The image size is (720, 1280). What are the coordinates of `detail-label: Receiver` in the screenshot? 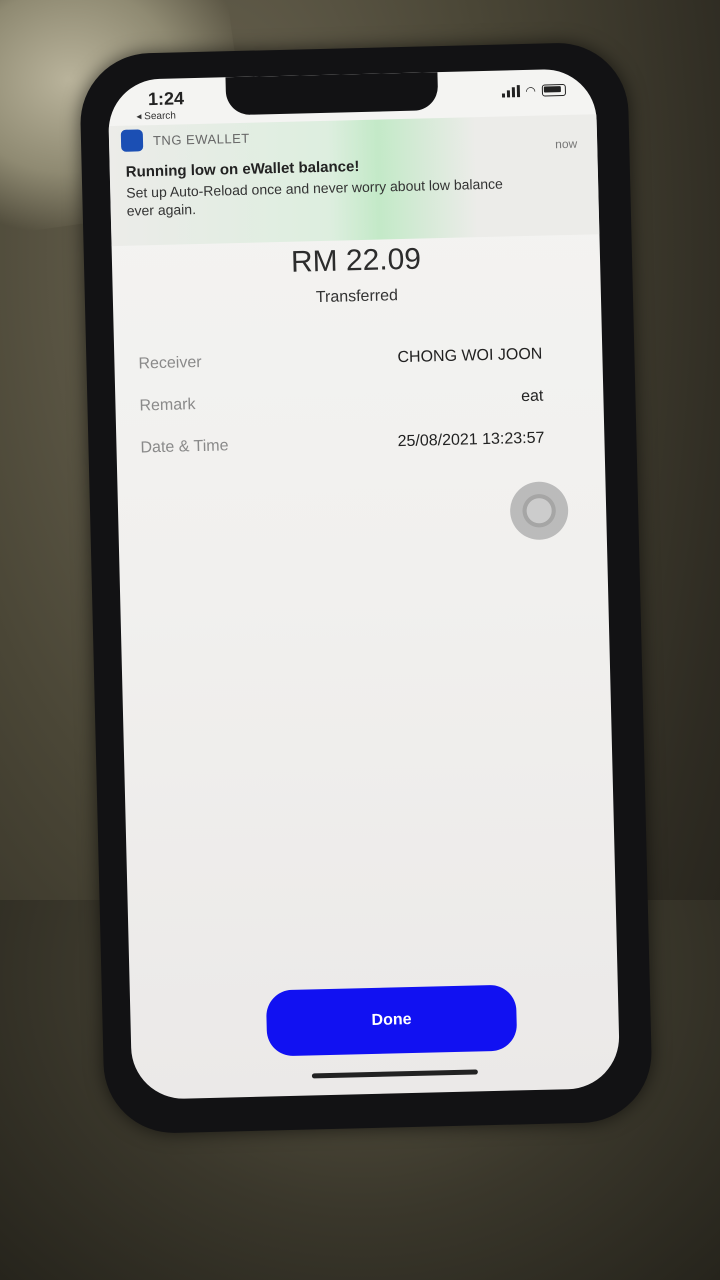 It's located at (170, 363).